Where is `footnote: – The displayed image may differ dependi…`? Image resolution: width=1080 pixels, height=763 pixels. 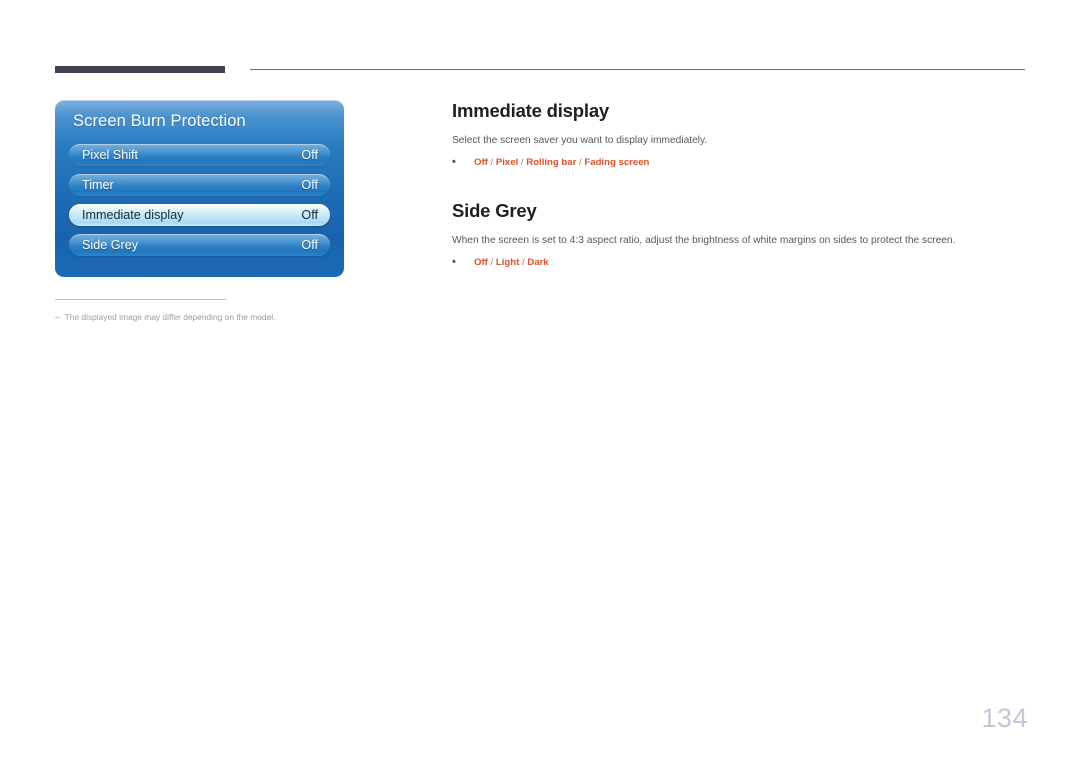
footnote: – The displayed image may differ dependi… is located at coordinates (215, 317).